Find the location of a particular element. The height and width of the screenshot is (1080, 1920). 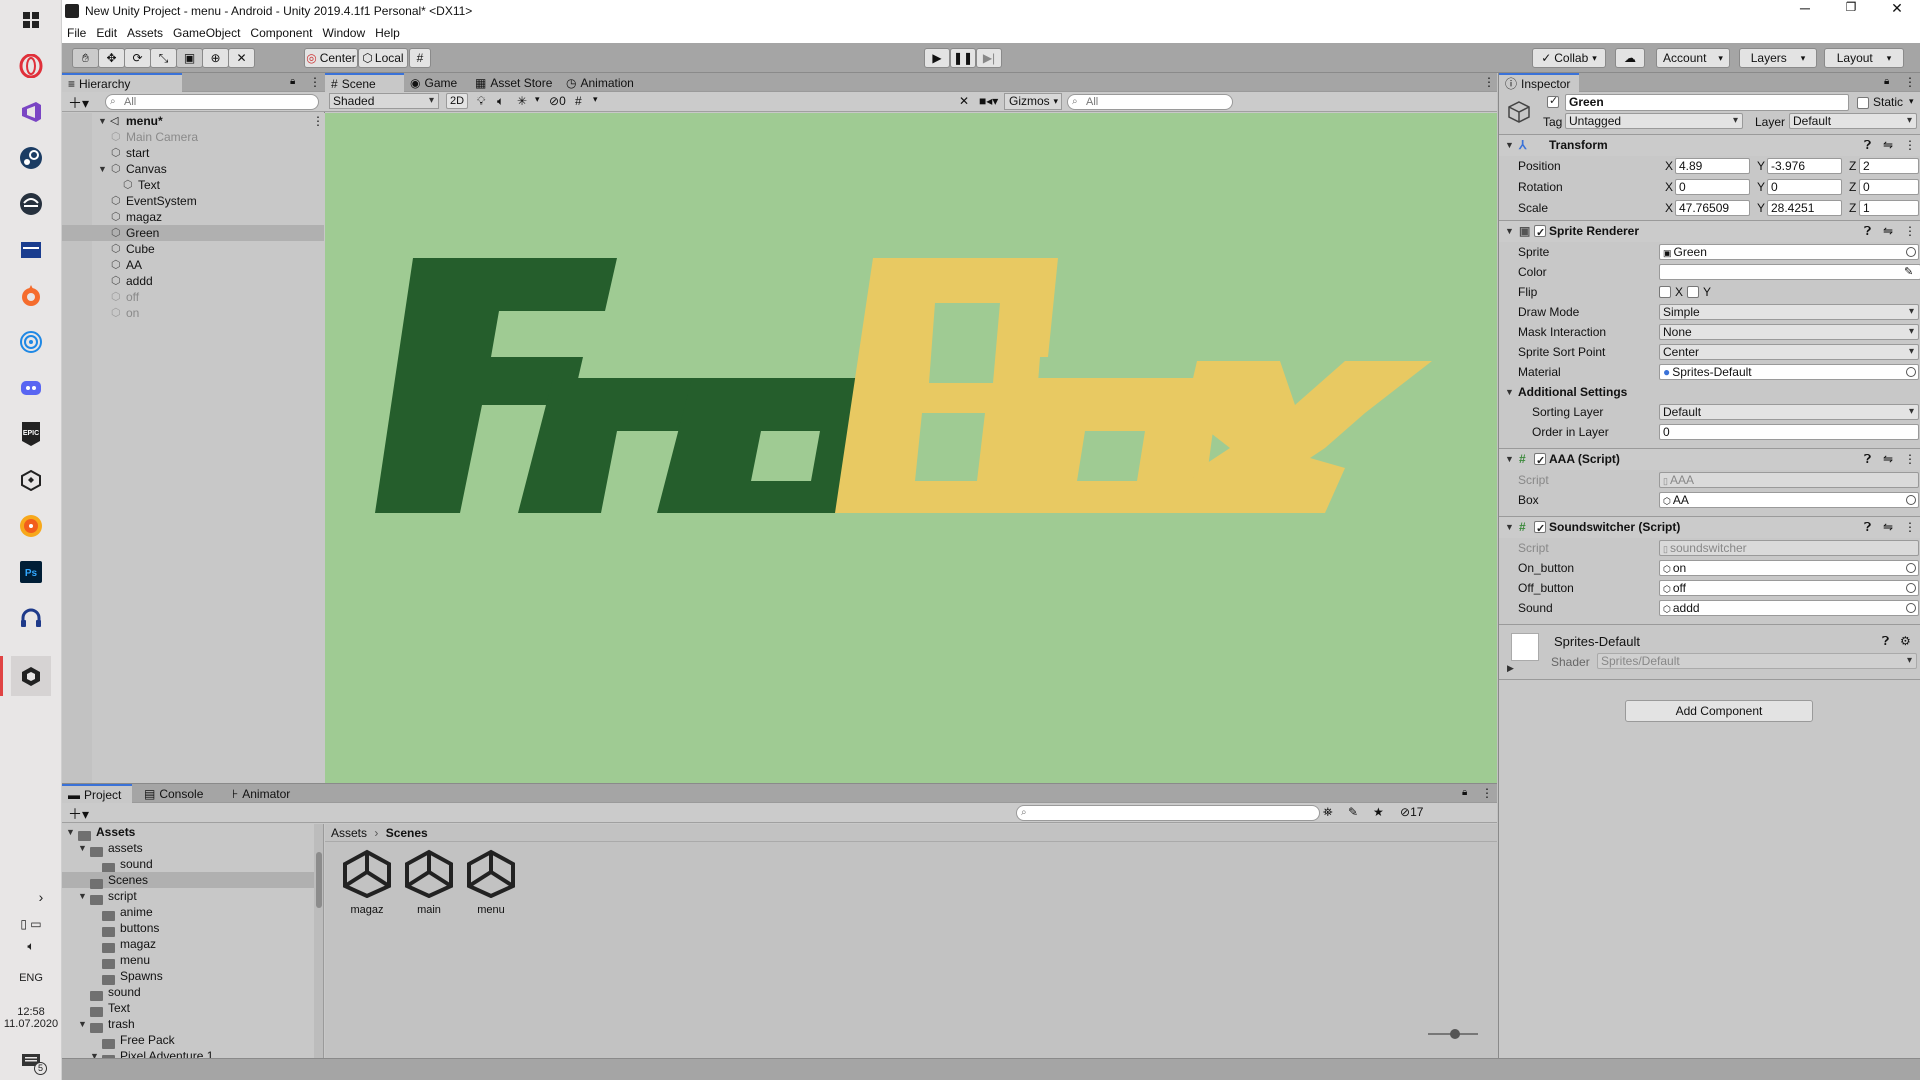

project-folder-item: ▼ Assets is located at coordinates (188, 832).